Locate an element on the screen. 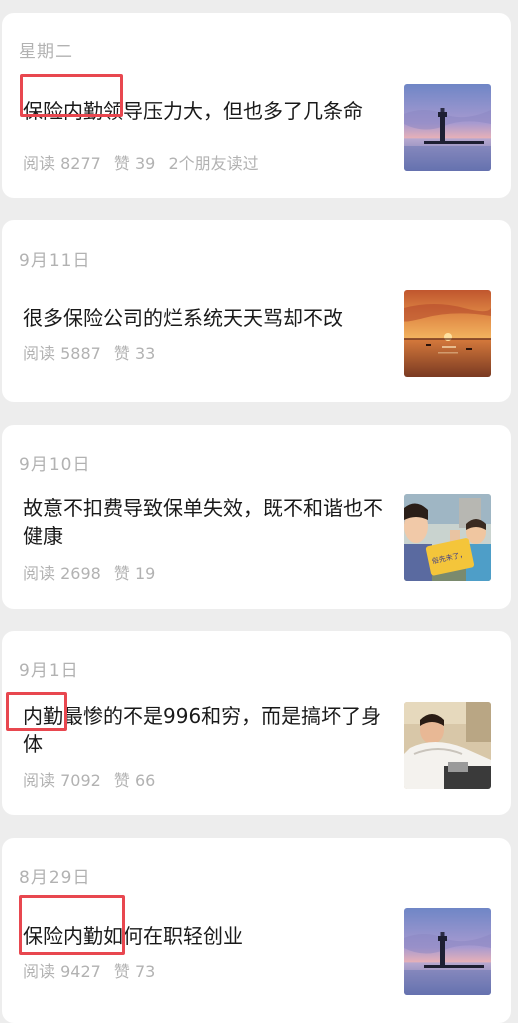 Image resolution: width=518 pixels, height=1023 pixels. people-with-sign-image-graphic: 俗先未了， is located at coordinates (447, 537).